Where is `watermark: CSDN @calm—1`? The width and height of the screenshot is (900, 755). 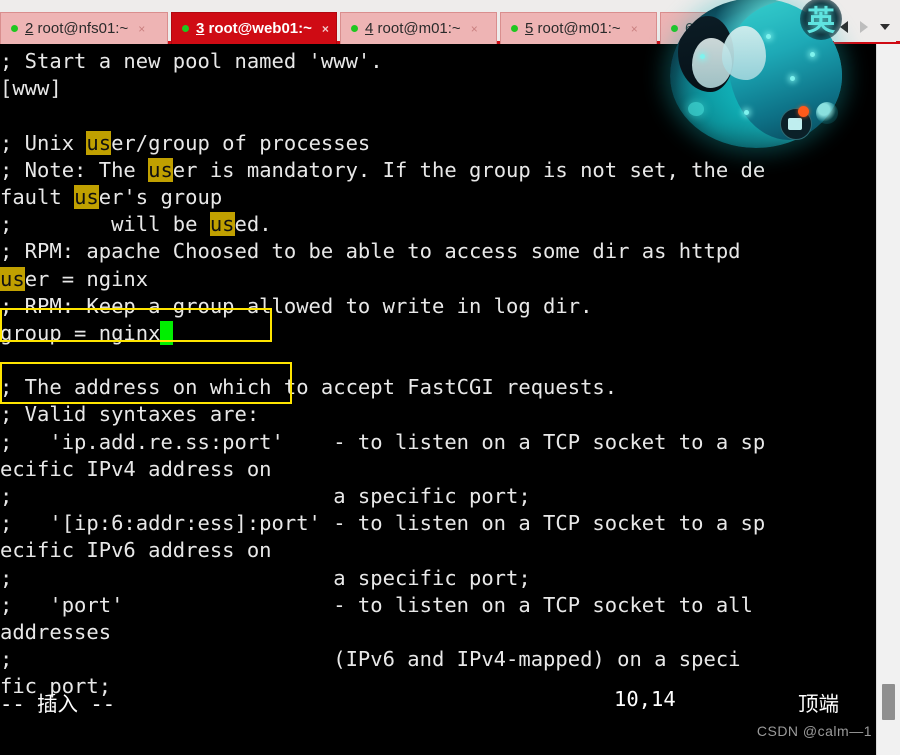 watermark: CSDN @calm—1 is located at coordinates (814, 731).